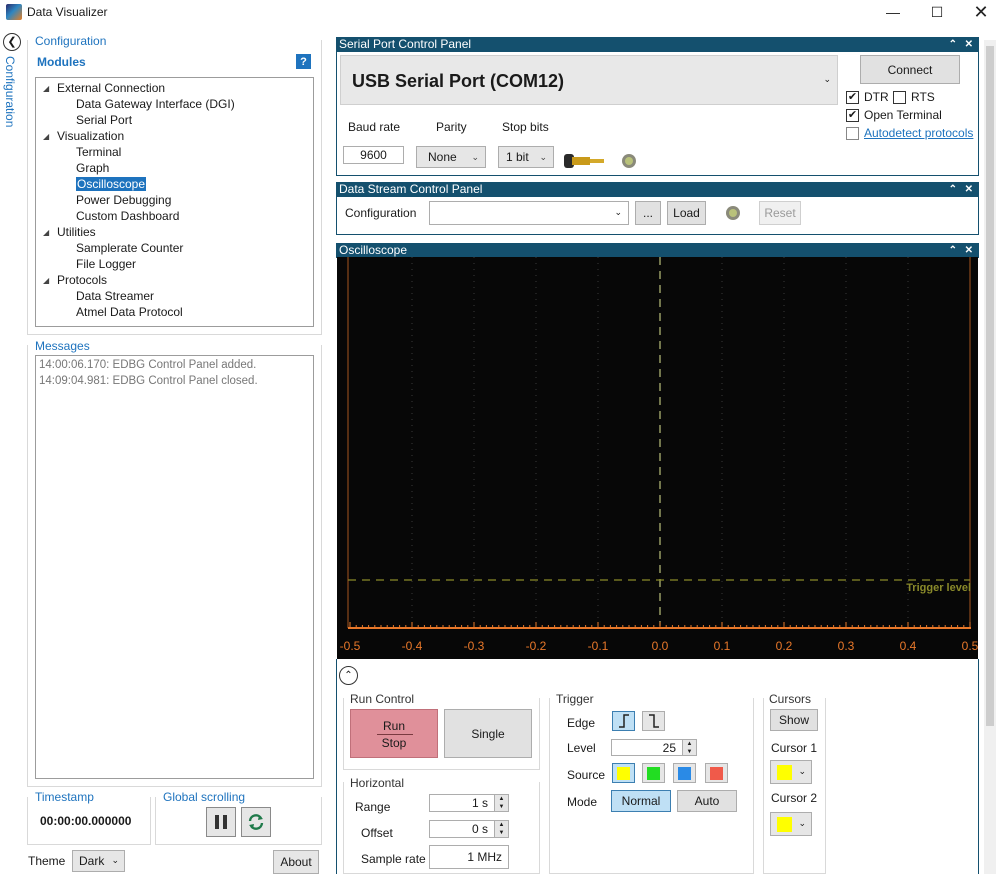  What do you see at coordinates (657, 189) in the screenshot?
I see `data-stream-panel-header: Data Stream Control Panel ⌃ ✕` at bounding box center [657, 189].